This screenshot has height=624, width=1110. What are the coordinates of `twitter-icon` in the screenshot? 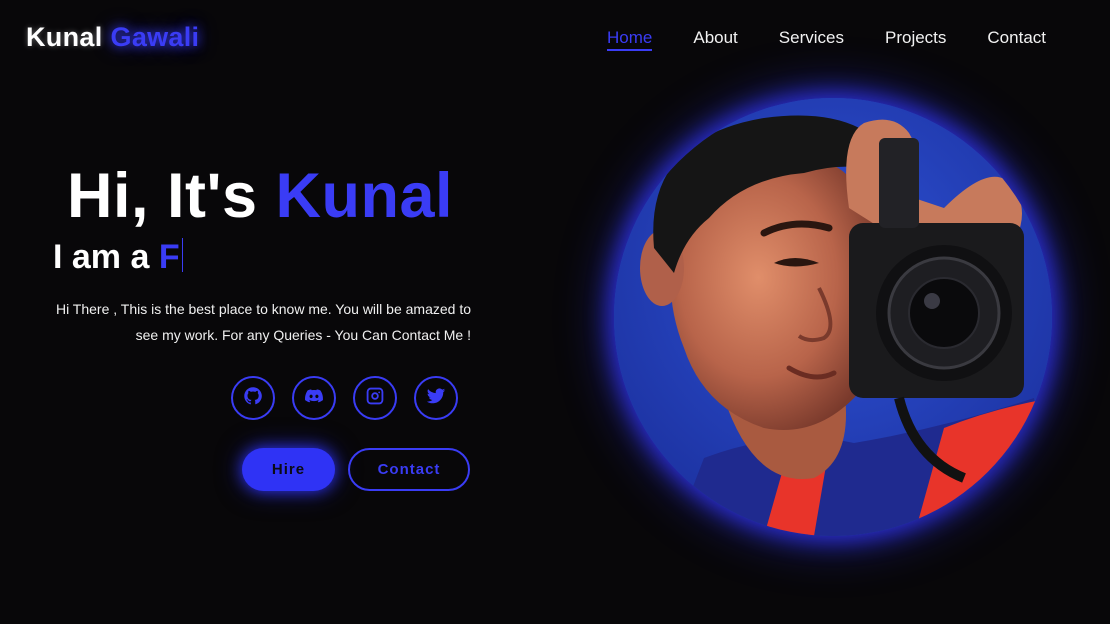 It's located at (436, 398).